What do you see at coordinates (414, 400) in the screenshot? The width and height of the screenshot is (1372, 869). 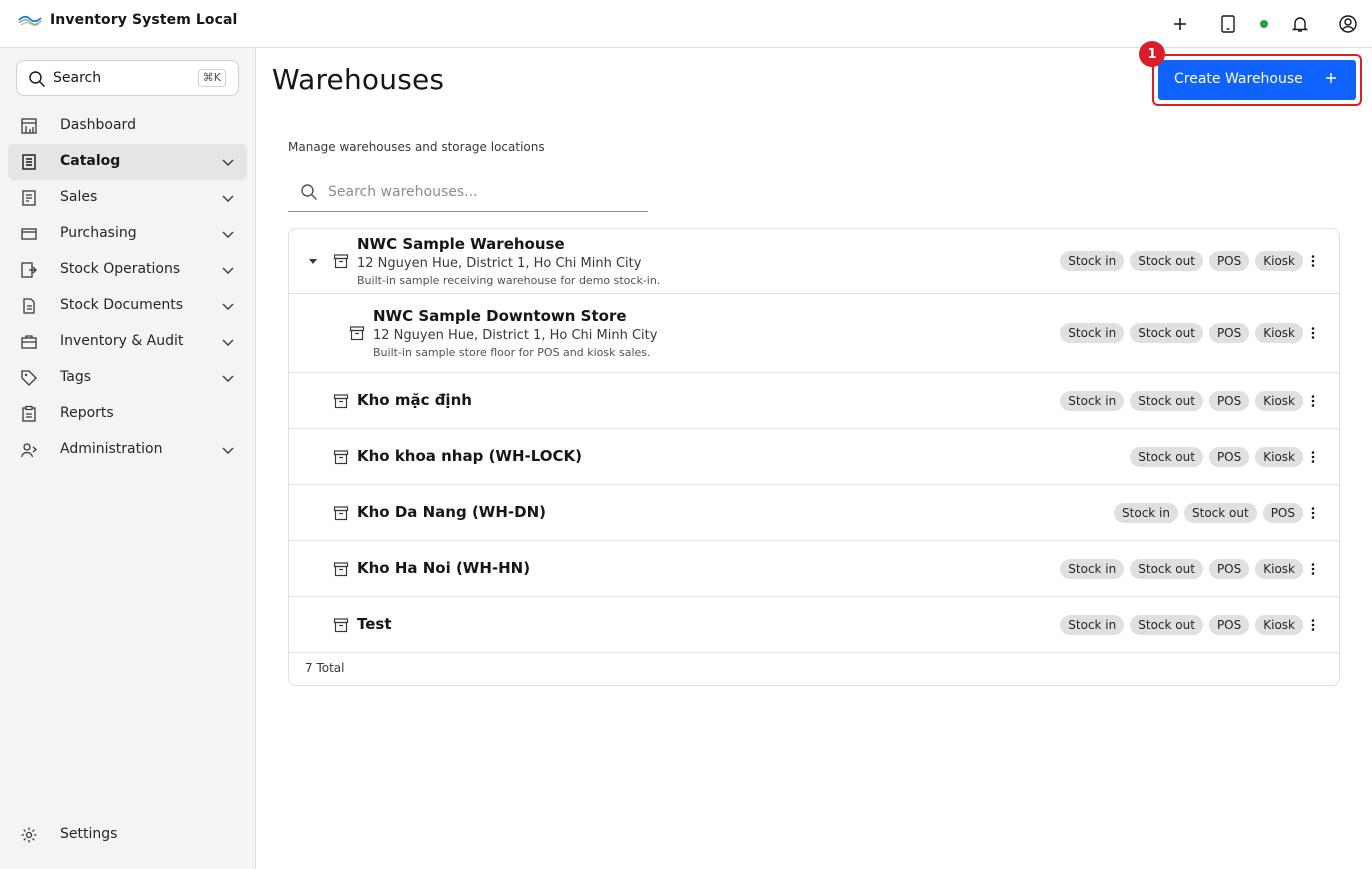 I see `warehouse-name: Kho mặc định` at bounding box center [414, 400].